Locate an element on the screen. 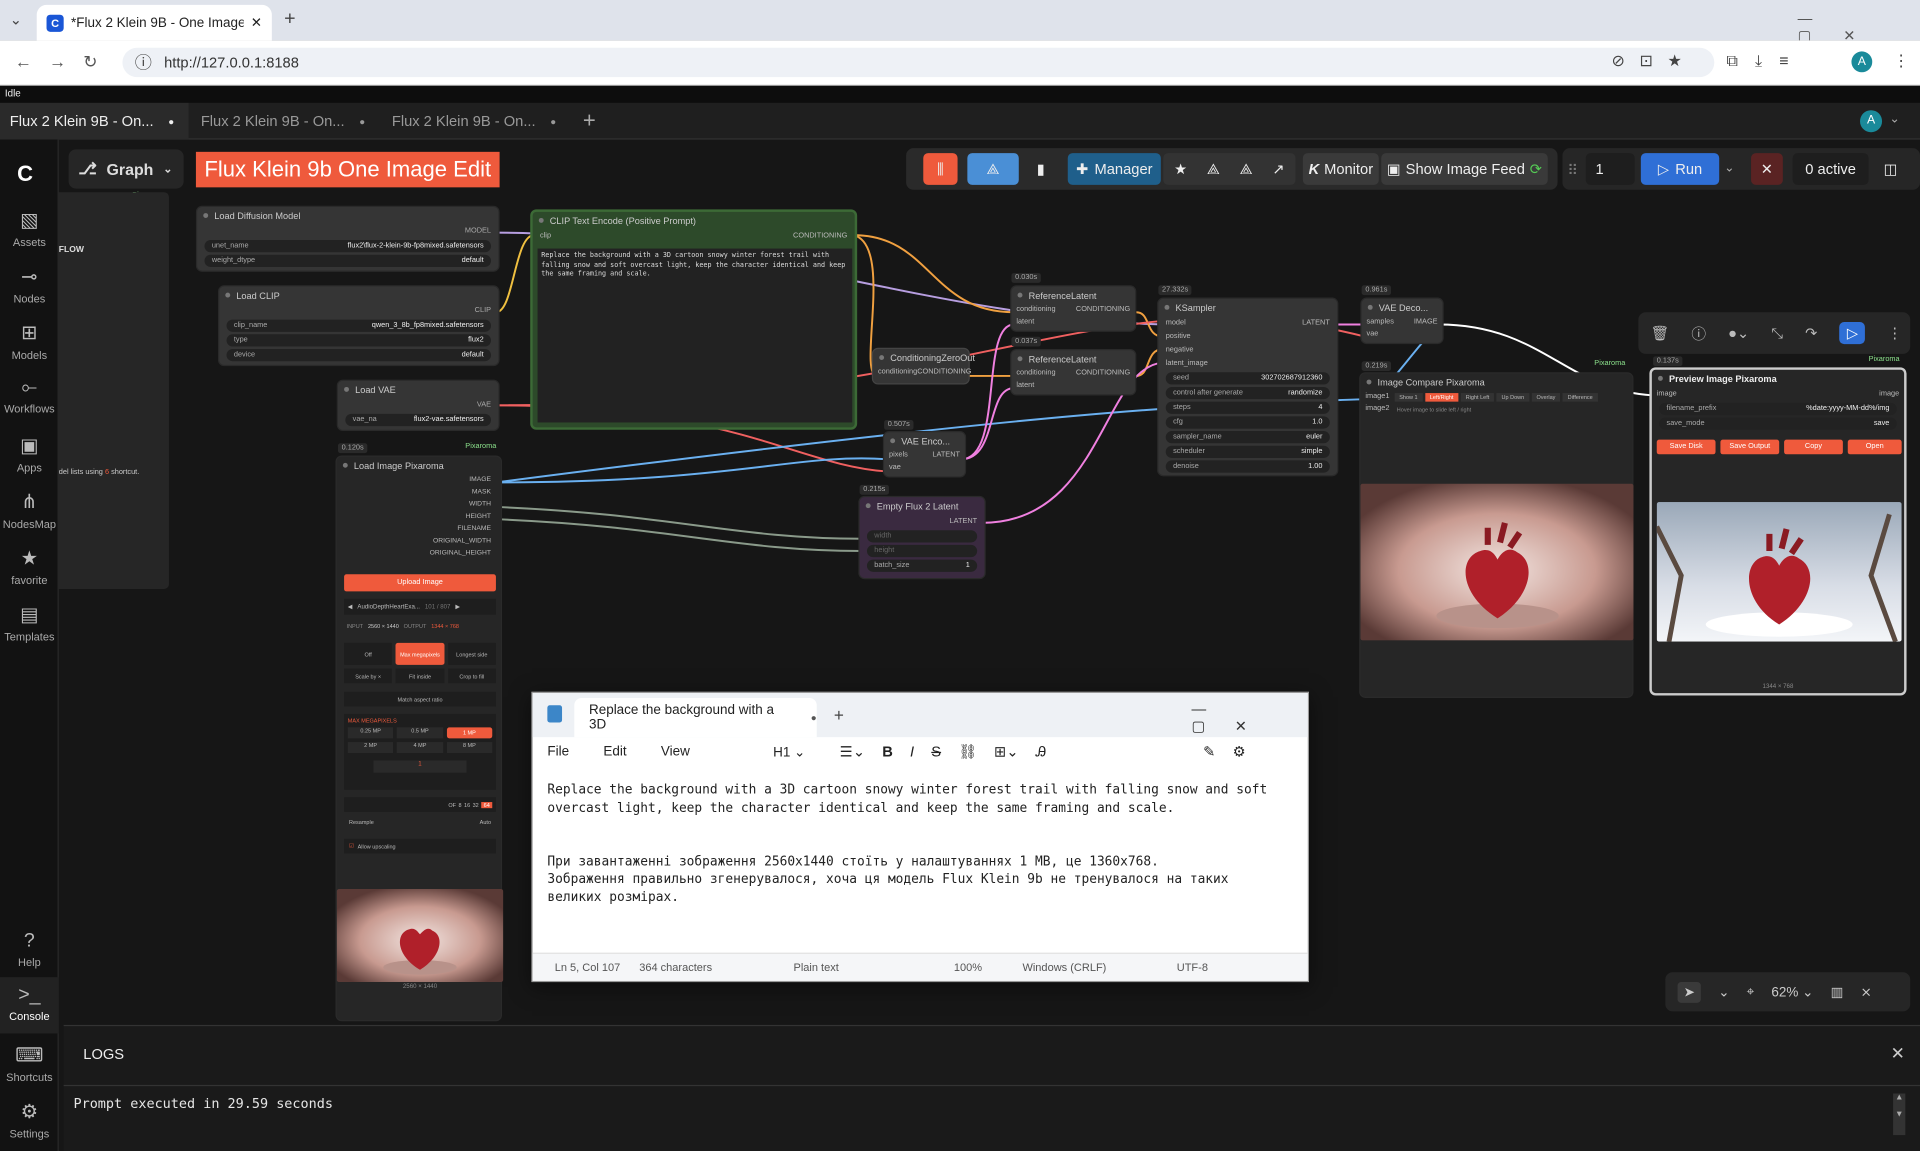 The width and height of the screenshot is (1920, 1151). strikethrough-icon: S is located at coordinates (936, 752).